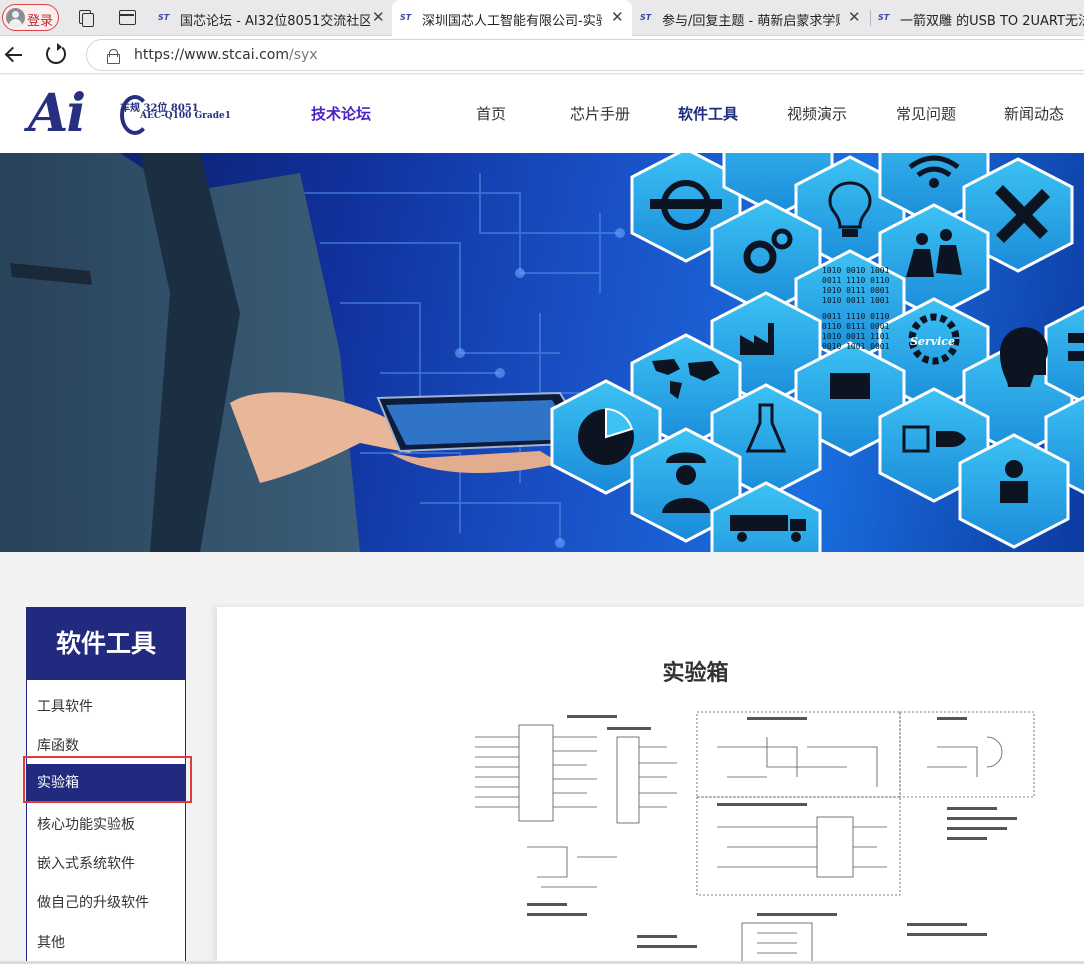 The image size is (1084, 964). I want to click on reload-icon, so click(56, 53).